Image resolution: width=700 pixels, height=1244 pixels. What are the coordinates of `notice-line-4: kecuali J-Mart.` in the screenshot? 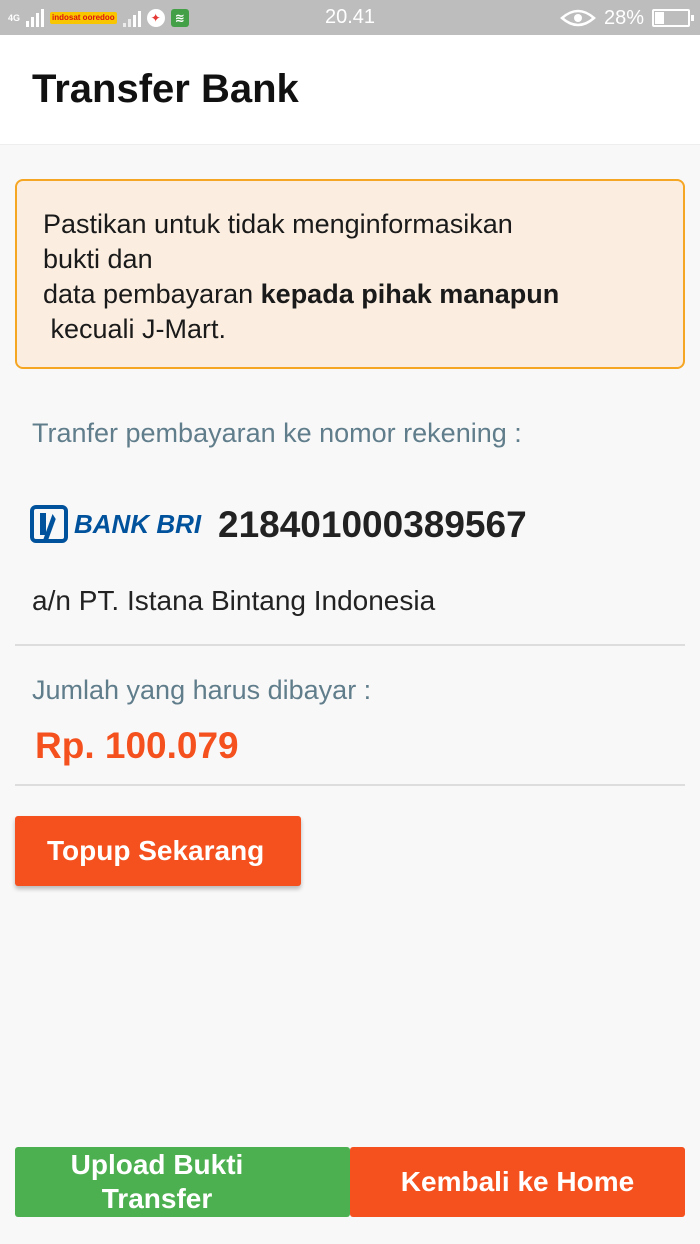 It's located at (135, 329).